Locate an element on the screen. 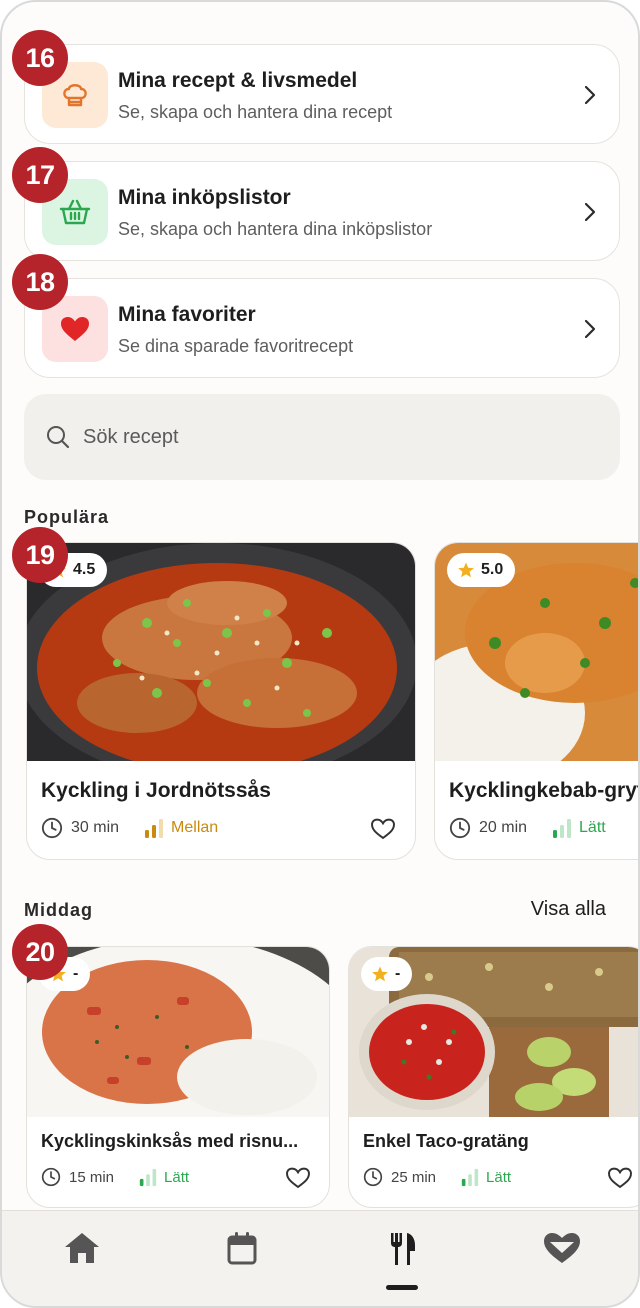 Image resolution: width=640 pixels, height=1308 pixels. step-badge: 19 is located at coordinates (40, 555).